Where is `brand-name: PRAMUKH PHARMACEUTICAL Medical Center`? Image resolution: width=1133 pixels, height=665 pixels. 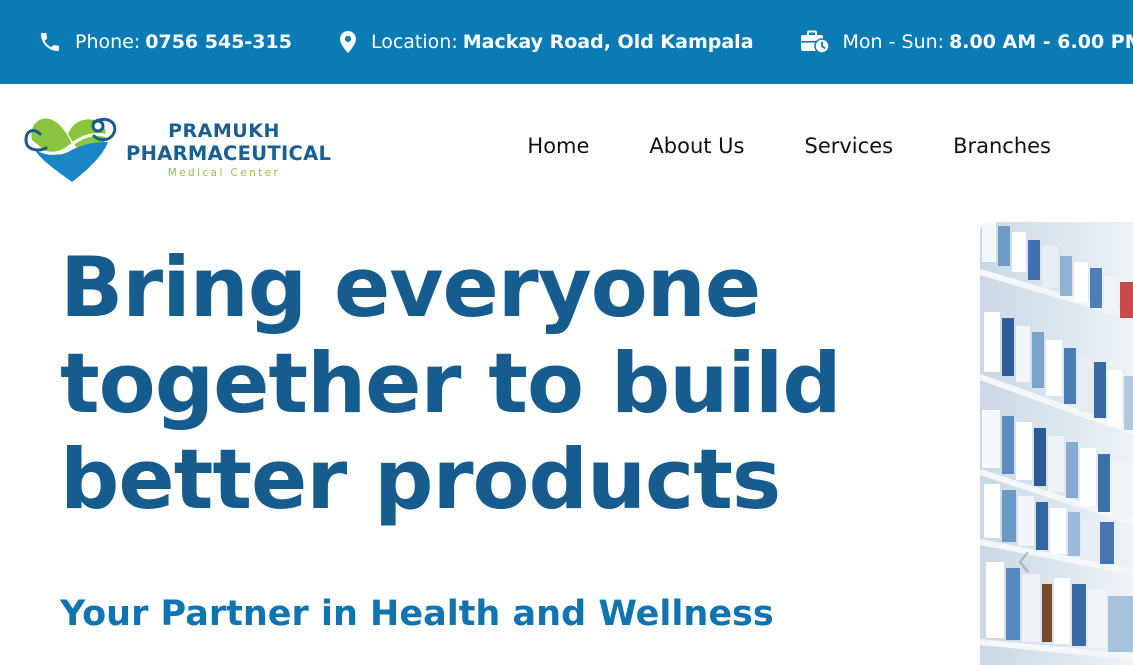
brand-name: PRAMUKH PHARMACEUTICAL Medical Center is located at coordinates (229, 150).